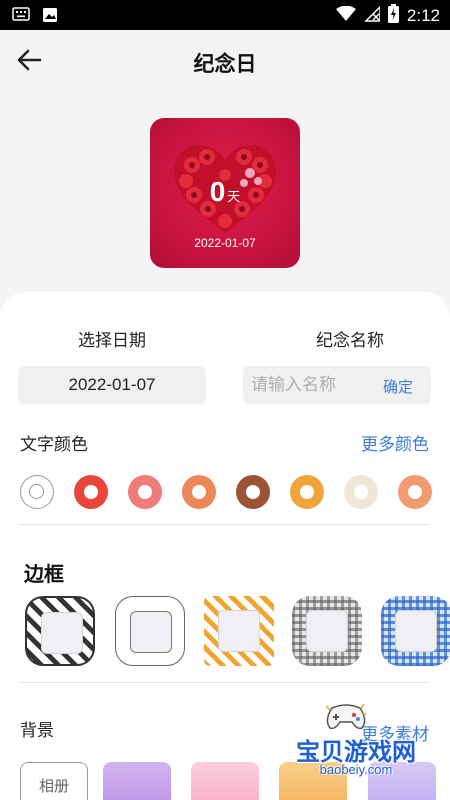 This screenshot has width=450, height=800. What do you see at coordinates (21, 17) in the screenshot?
I see `keyboard-icon` at bounding box center [21, 17].